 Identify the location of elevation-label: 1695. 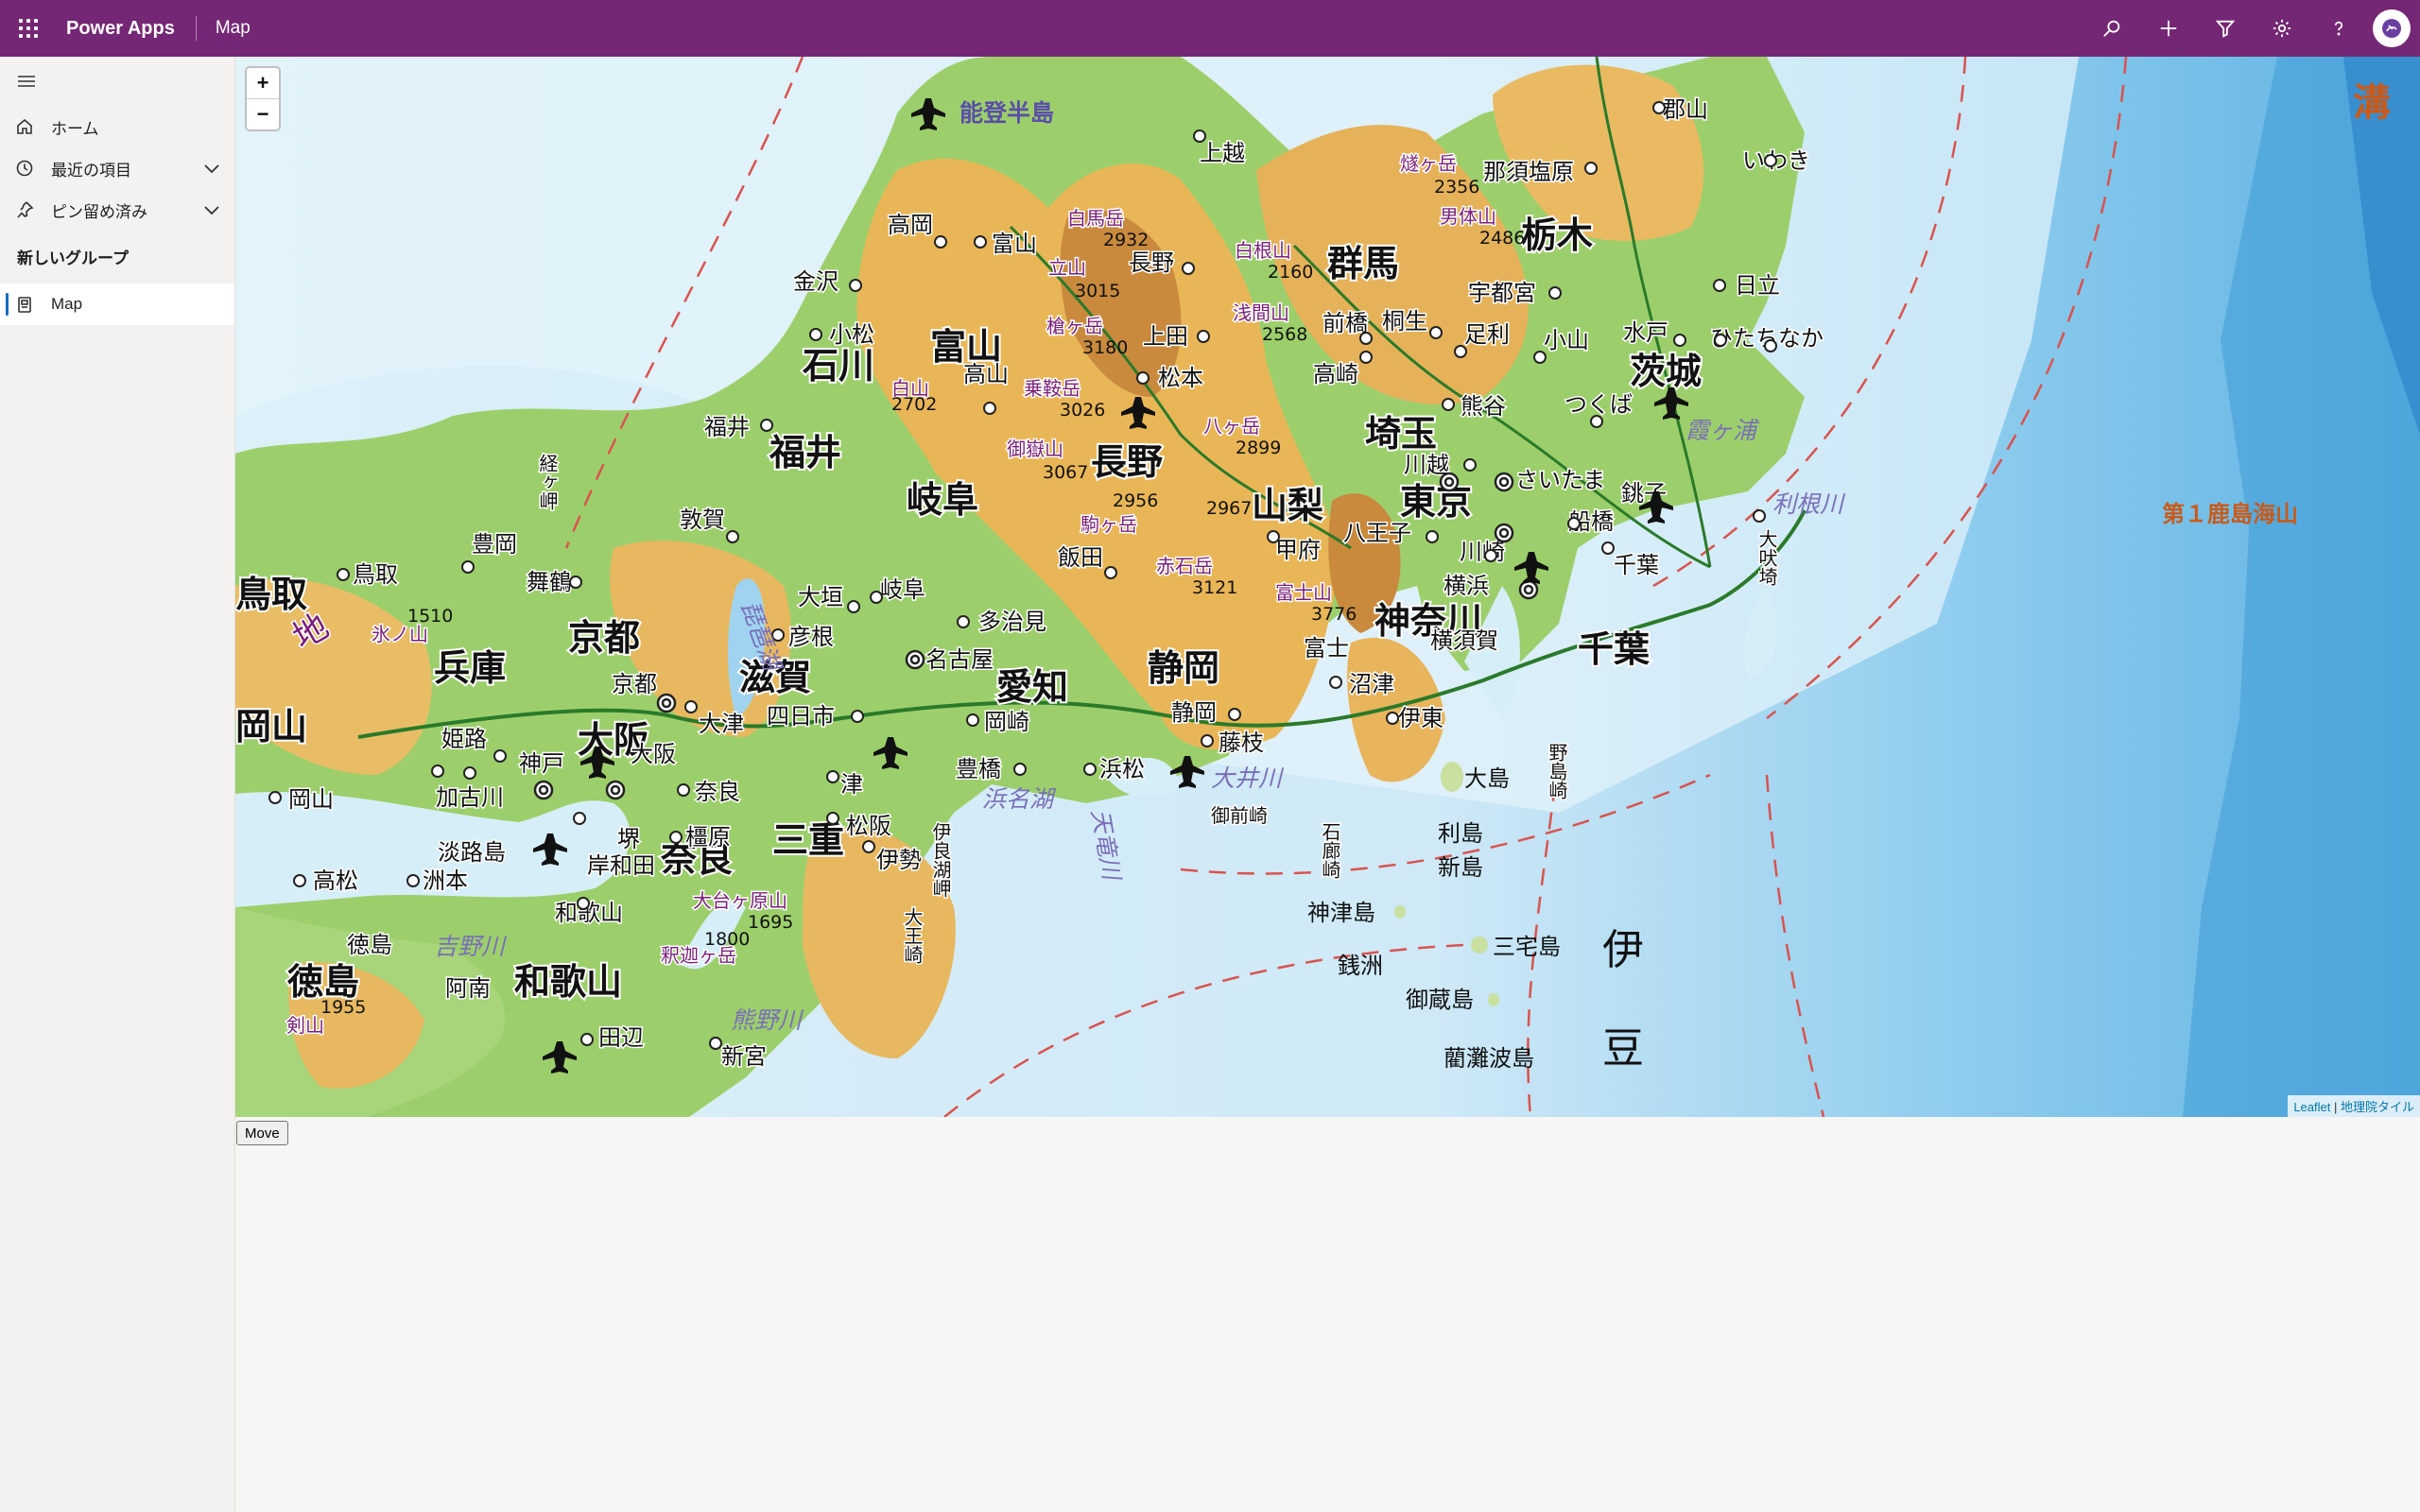
(770, 922).